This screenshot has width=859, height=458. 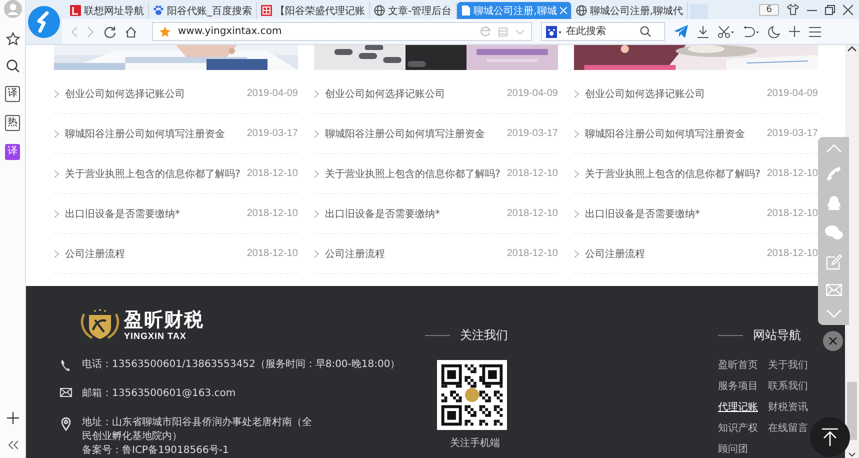 I want to click on contact-text: 邮箱：13563500601@163.com, so click(x=159, y=394).